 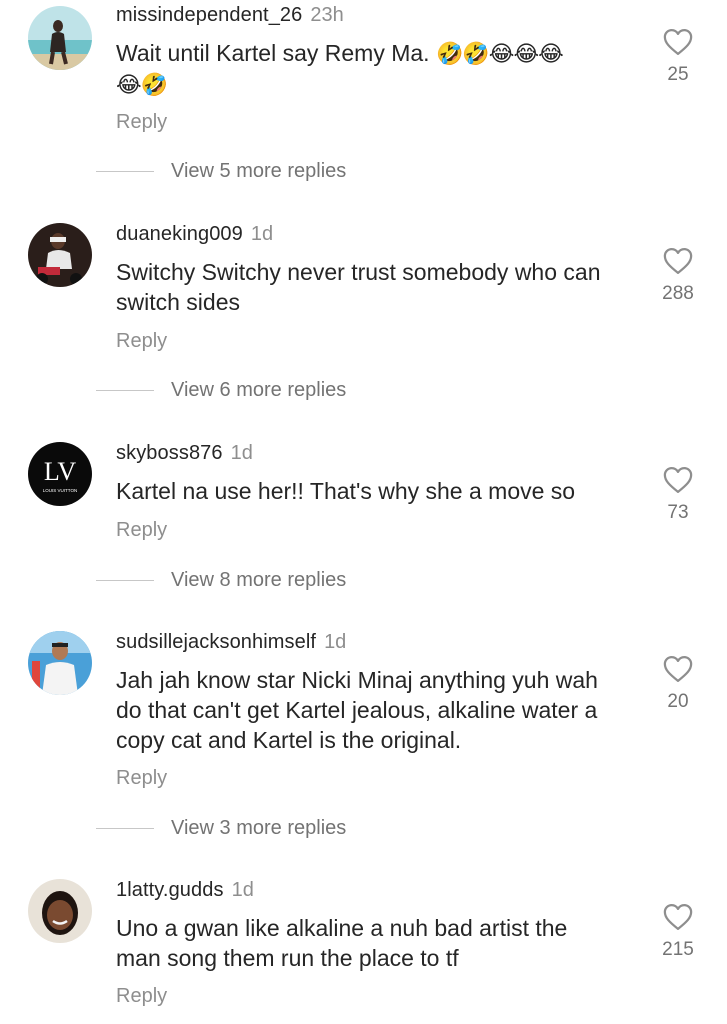 I want to click on like-button: 215, so click(x=678, y=932).